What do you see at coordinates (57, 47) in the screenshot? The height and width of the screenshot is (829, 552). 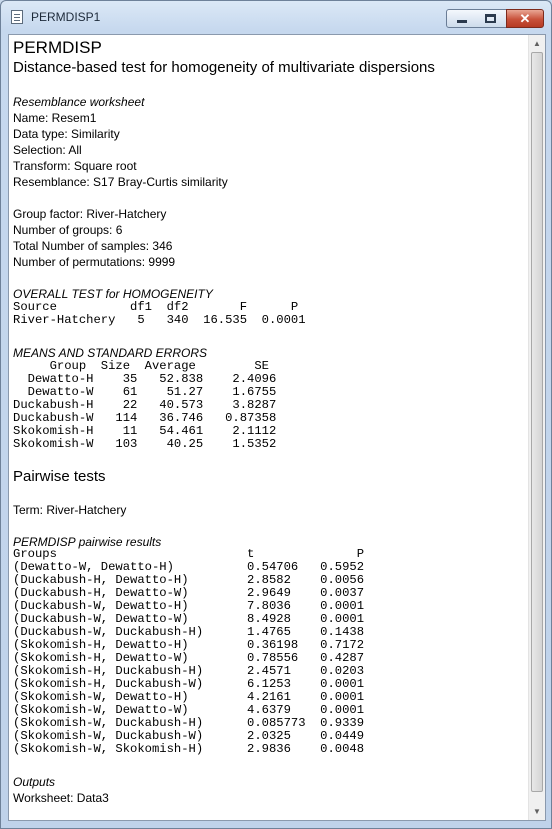 I see `page-title: PERMDISP` at bounding box center [57, 47].